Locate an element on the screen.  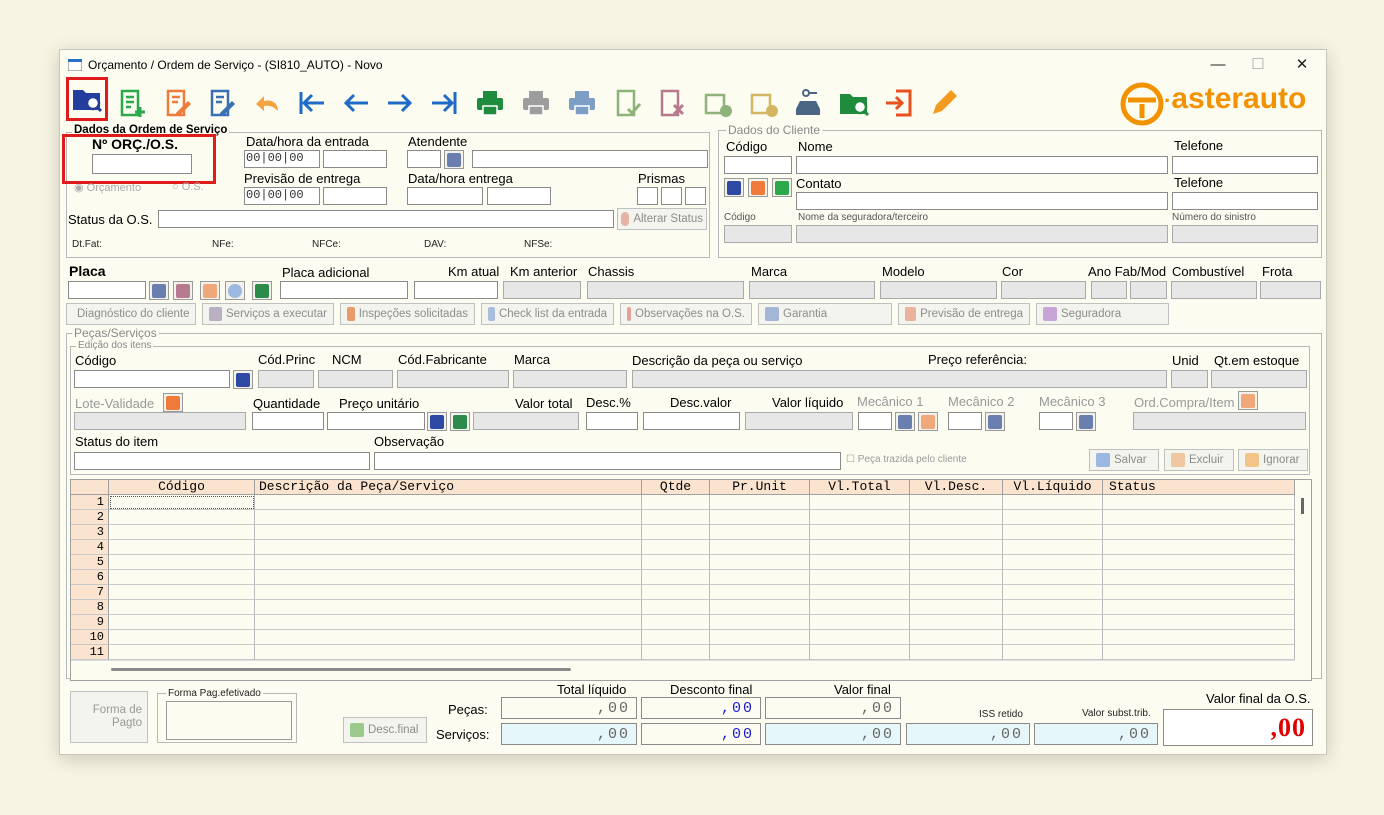
mec1-edit-button is located at coordinates (928, 421).